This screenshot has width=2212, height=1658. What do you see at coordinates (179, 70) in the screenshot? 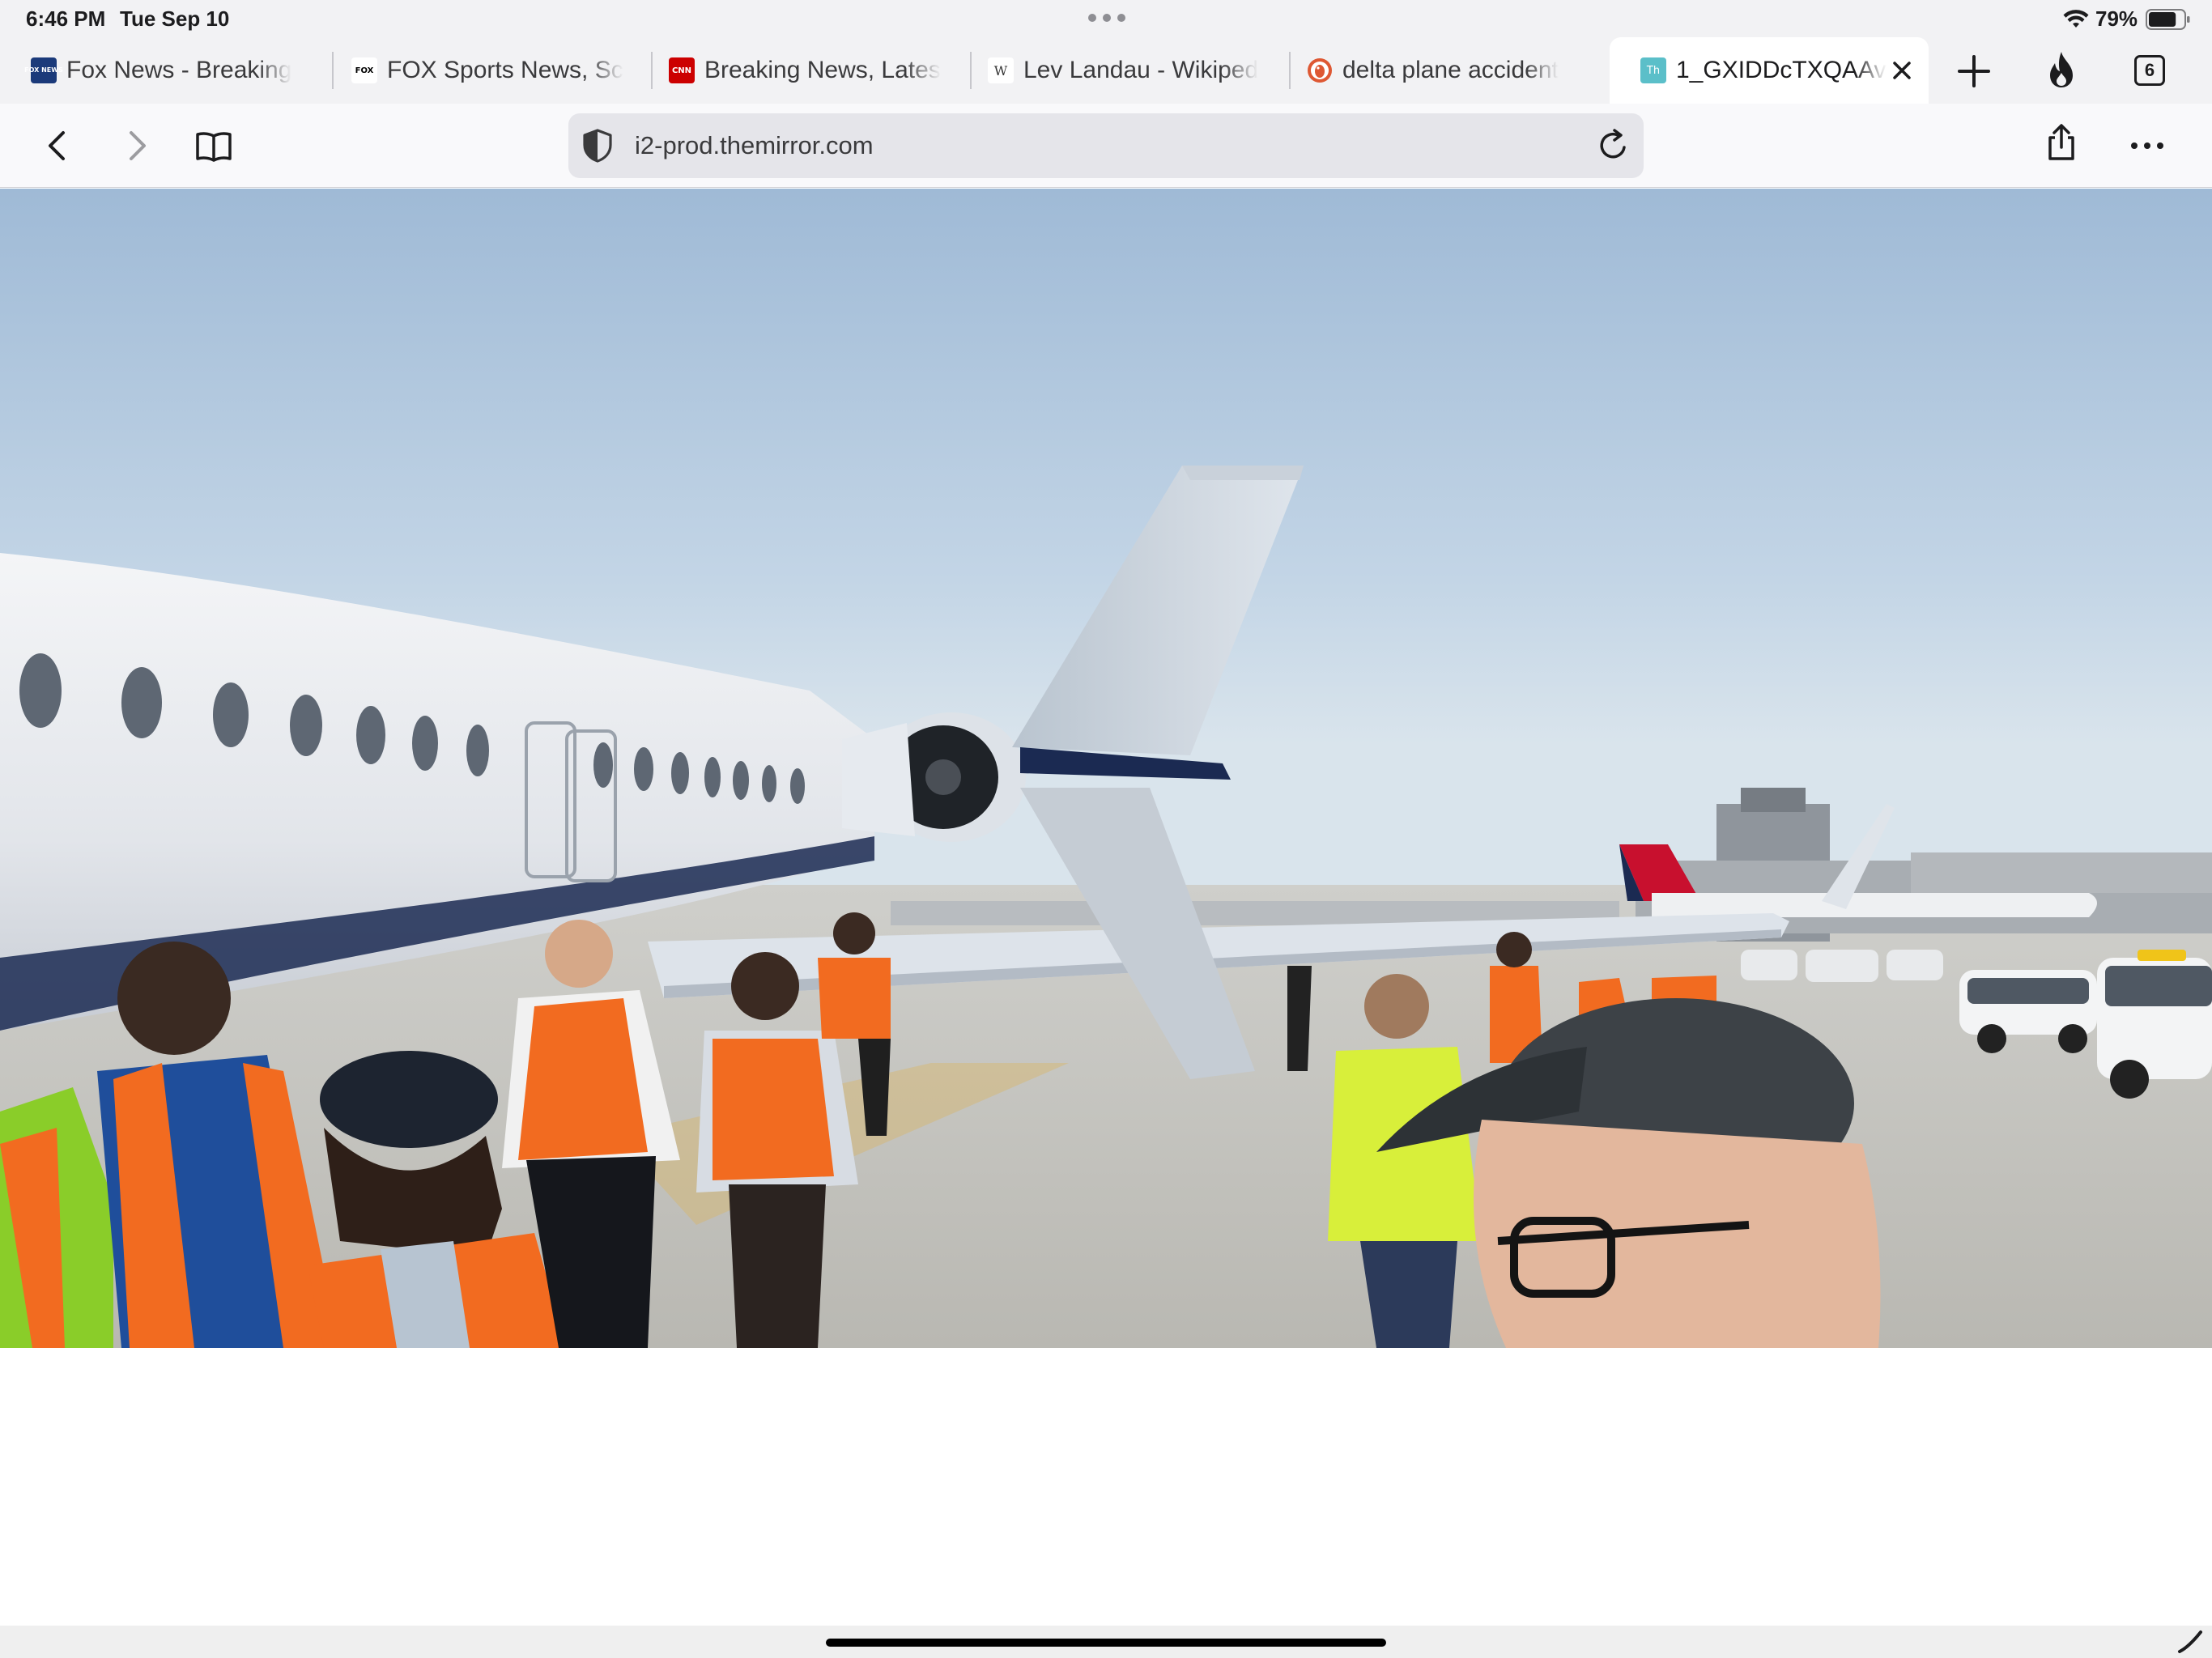
I see `tab-title: Fox News - Breaking` at bounding box center [179, 70].